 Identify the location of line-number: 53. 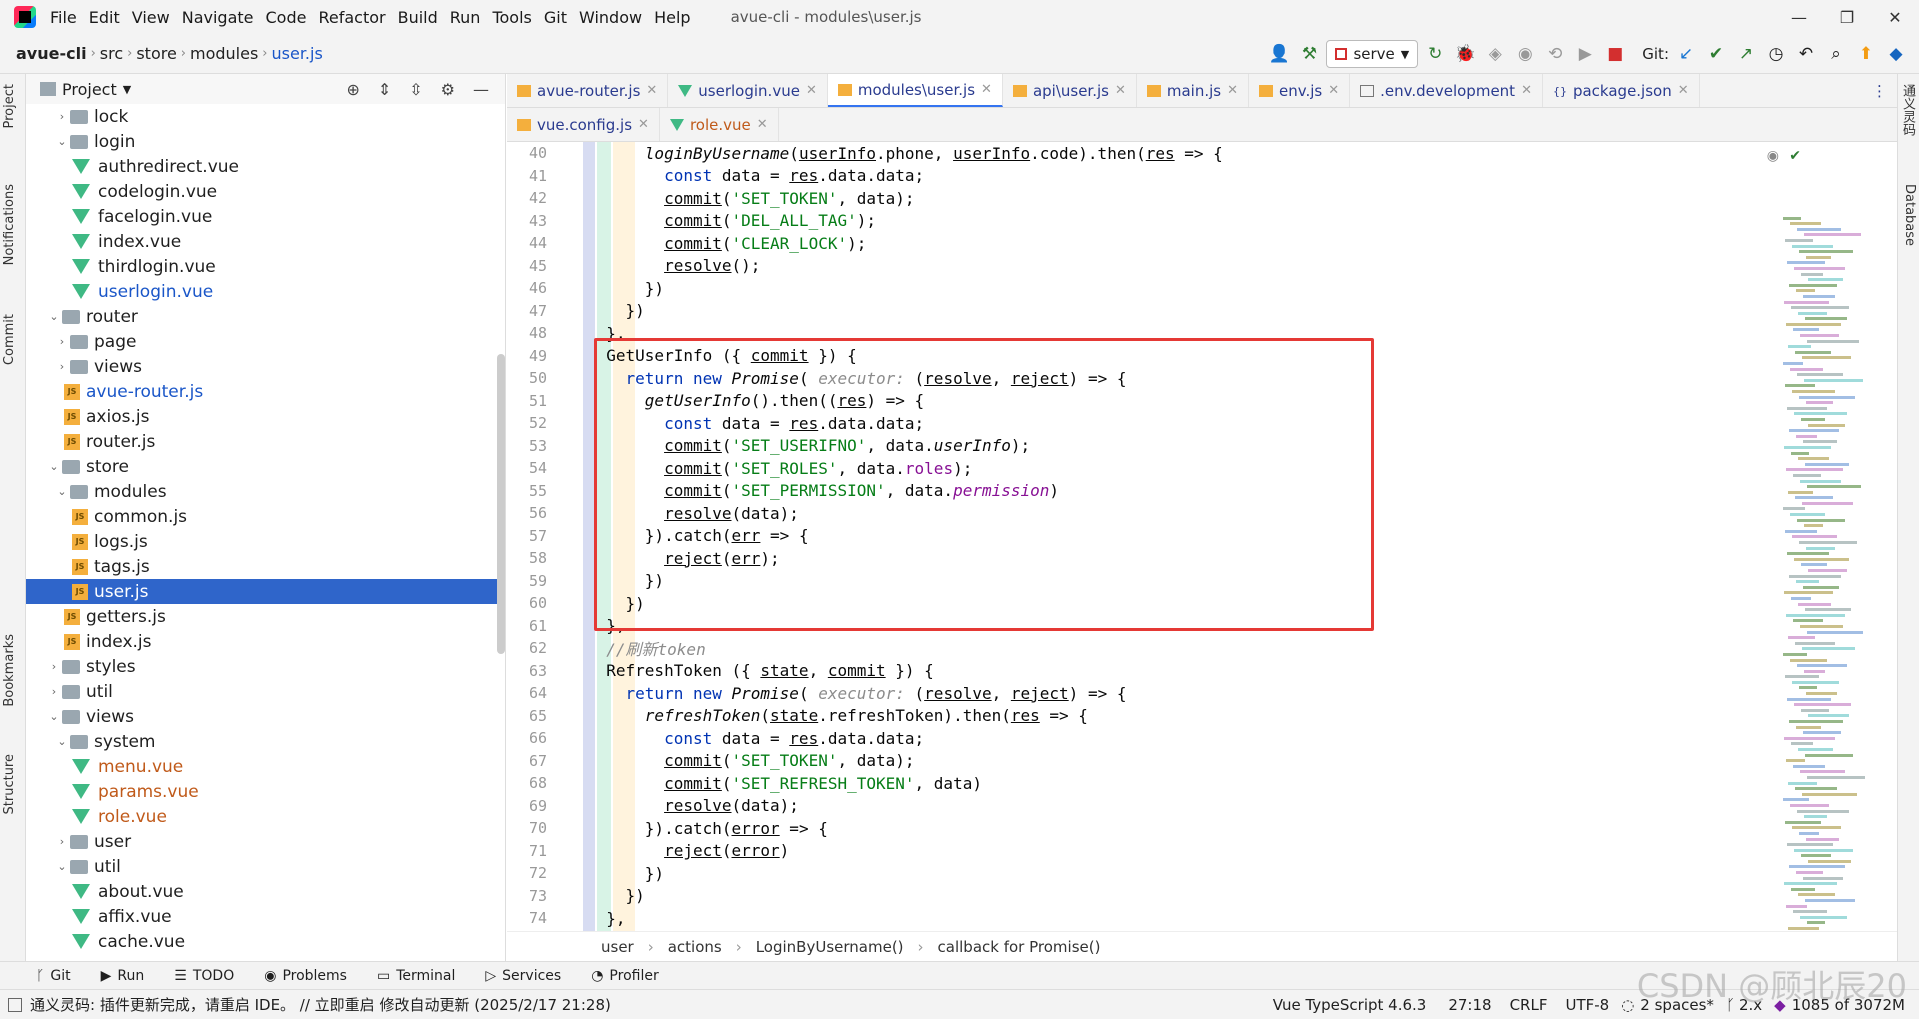
(532, 446).